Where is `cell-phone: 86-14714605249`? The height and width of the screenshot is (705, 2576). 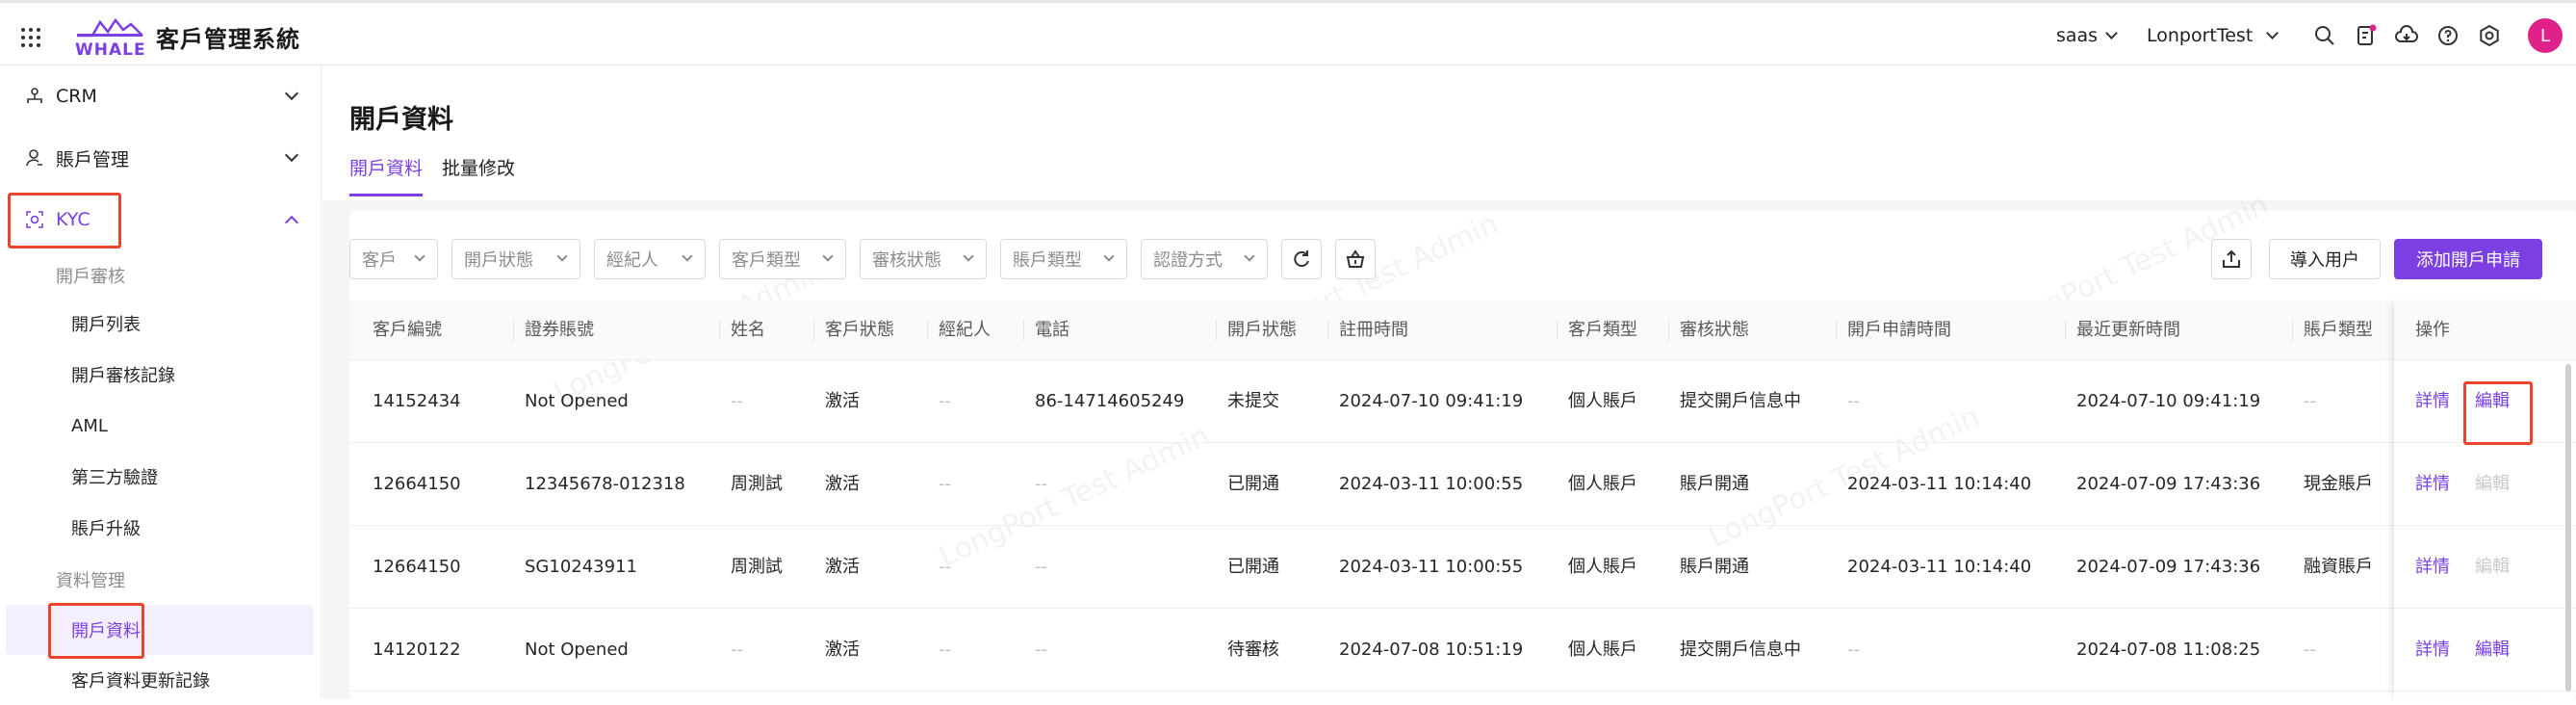
cell-phone: 86-14714605249 is located at coordinates (1110, 401).